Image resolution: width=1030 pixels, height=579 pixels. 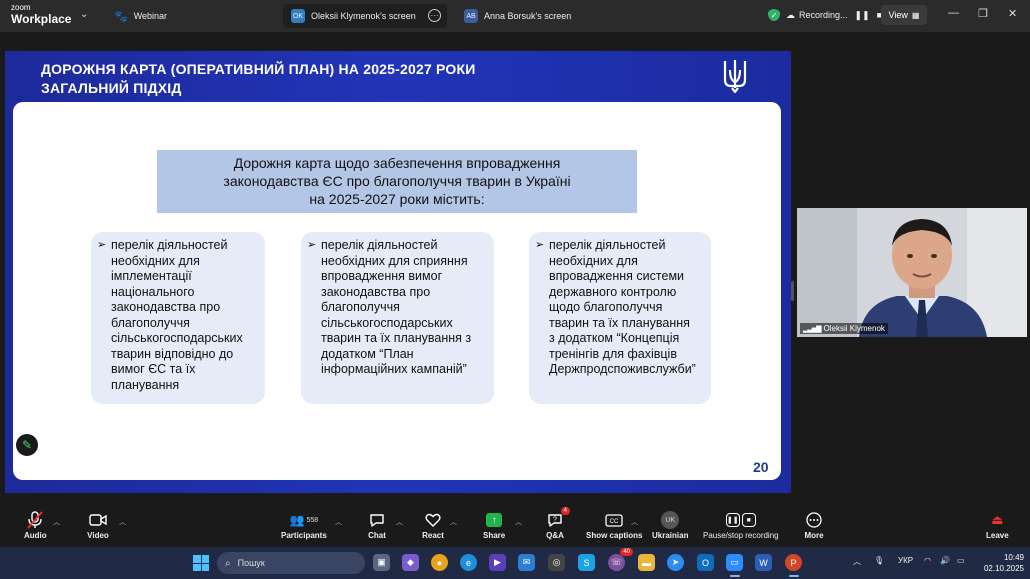 I want to click on tray-expand-icon: ︿, so click(x=857, y=561).